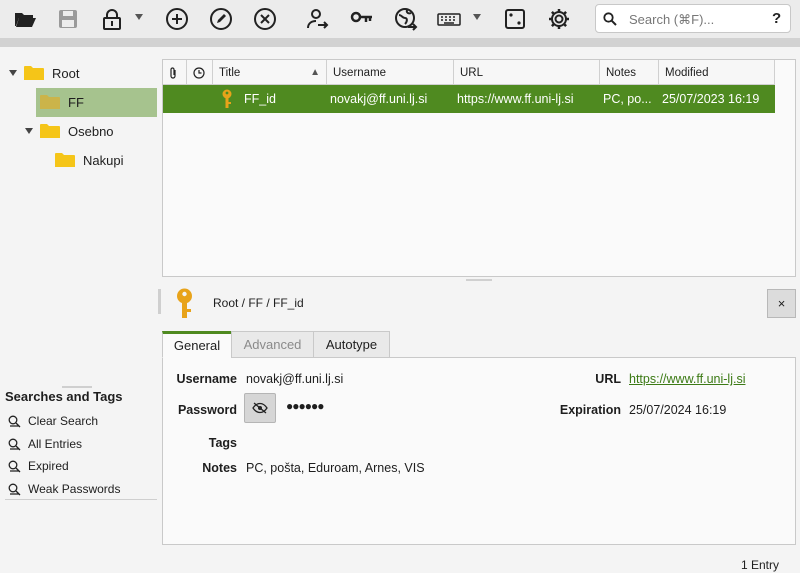 The width and height of the screenshot is (800, 573). Describe the element at coordinates (335, 468) in the screenshot. I see `notes-value: PC, pošta, Eduroam, Arnes, VIS` at that location.